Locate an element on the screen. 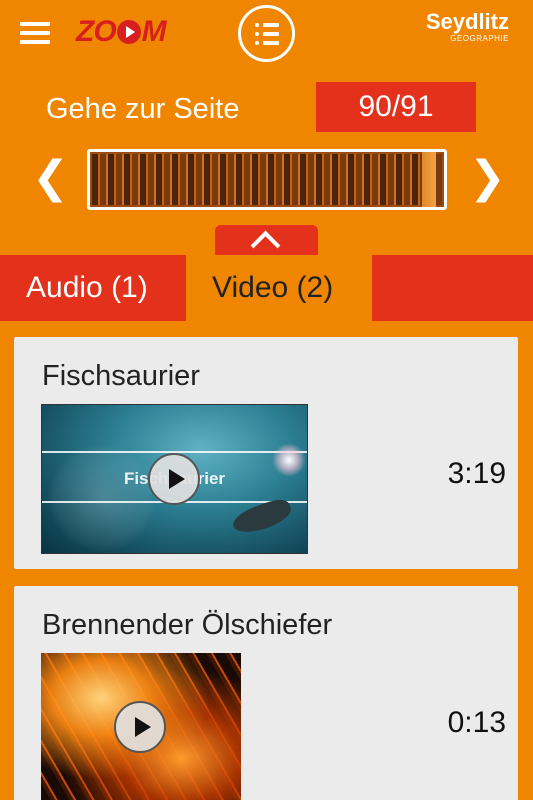 This screenshot has height=800, width=533. publisher-logo: Seydlitz GEOGRAPHIE is located at coordinates (467, 26).